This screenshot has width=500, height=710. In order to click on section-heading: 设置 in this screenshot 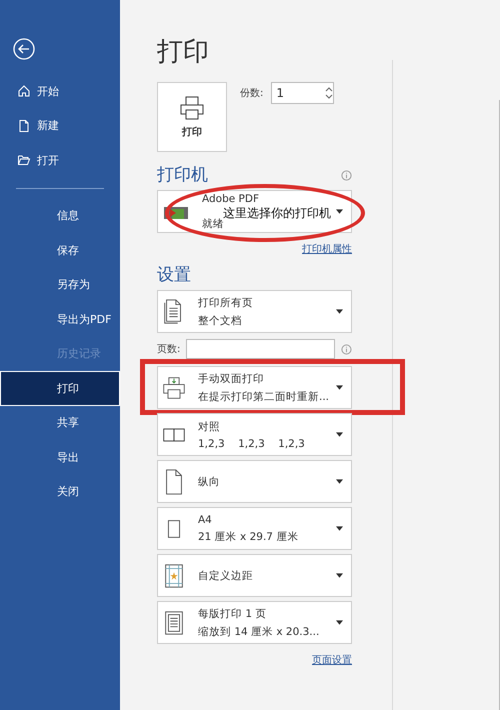, I will do `click(174, 275)`.